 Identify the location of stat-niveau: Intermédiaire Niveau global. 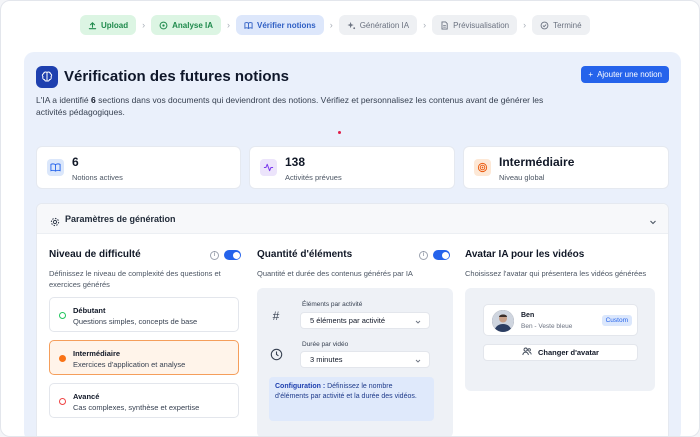
(566, 167).